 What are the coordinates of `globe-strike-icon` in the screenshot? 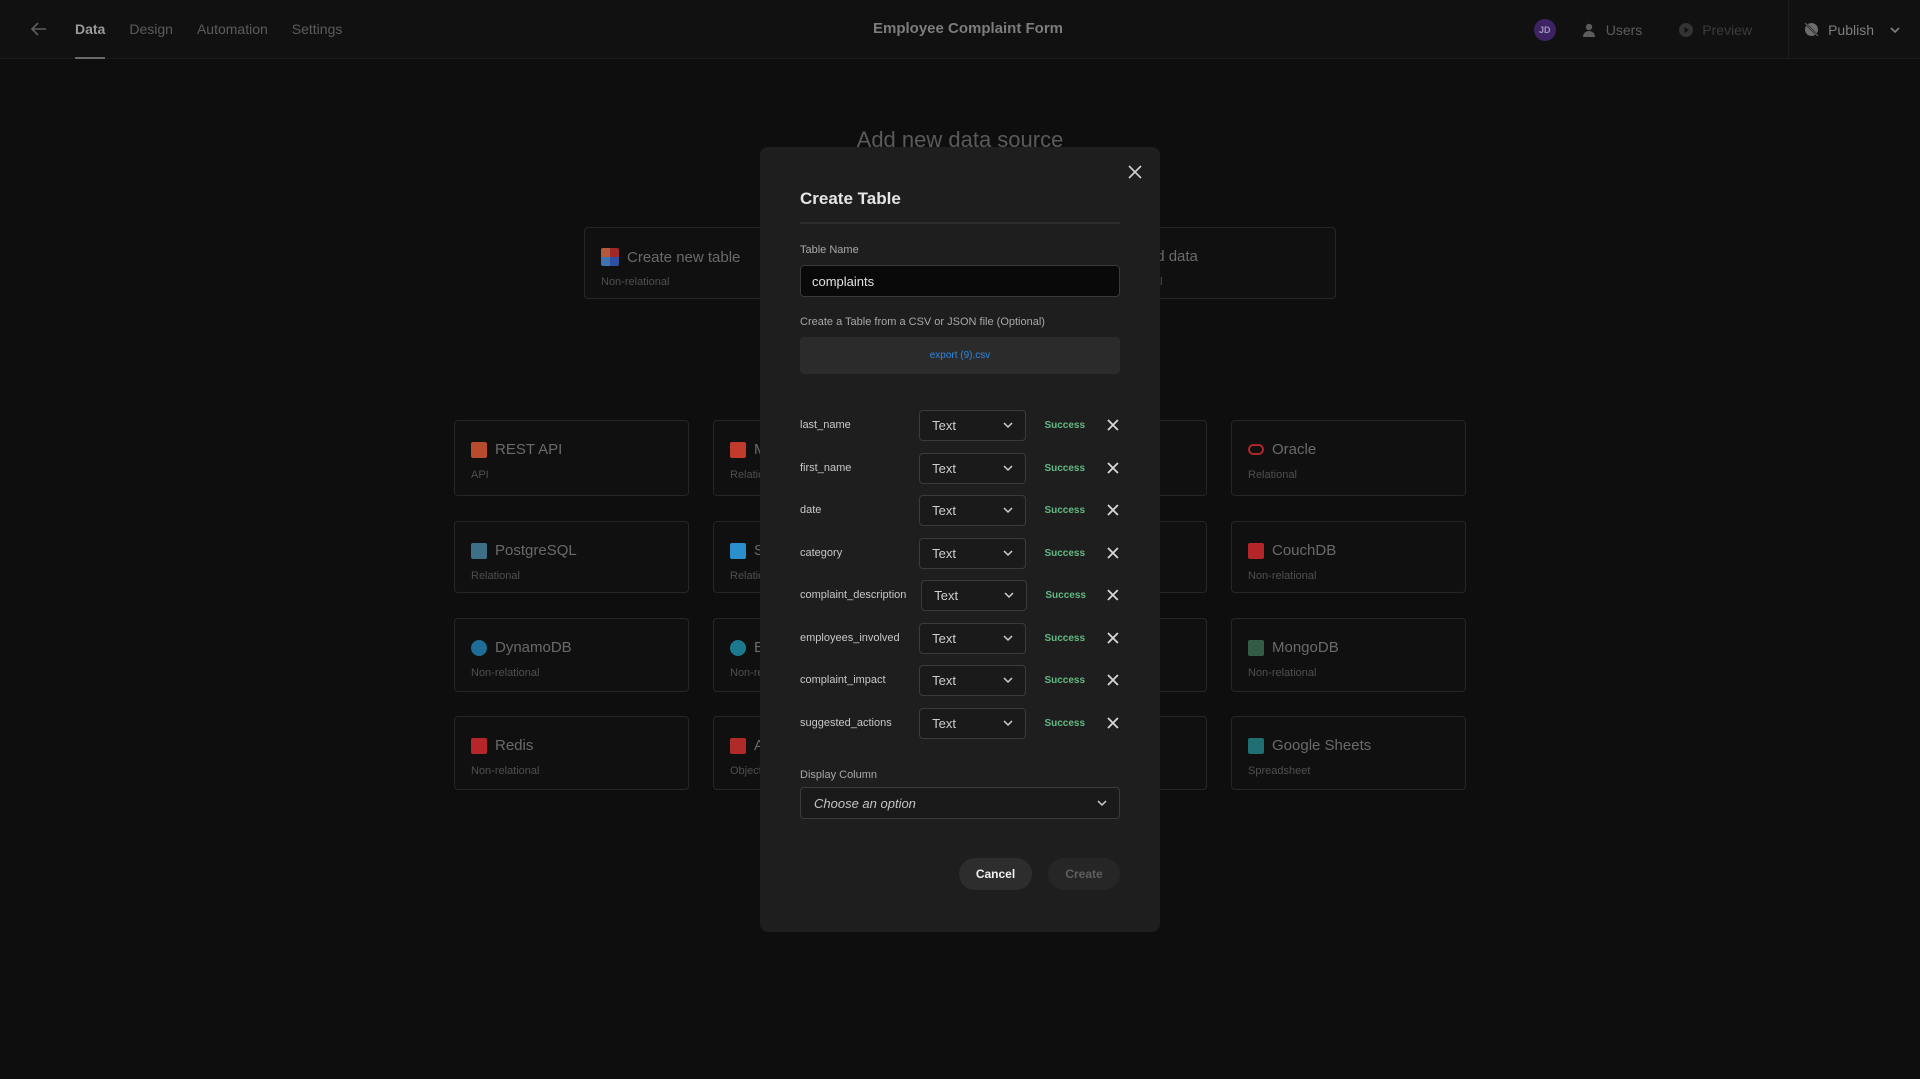 It's located at (1811, 29).